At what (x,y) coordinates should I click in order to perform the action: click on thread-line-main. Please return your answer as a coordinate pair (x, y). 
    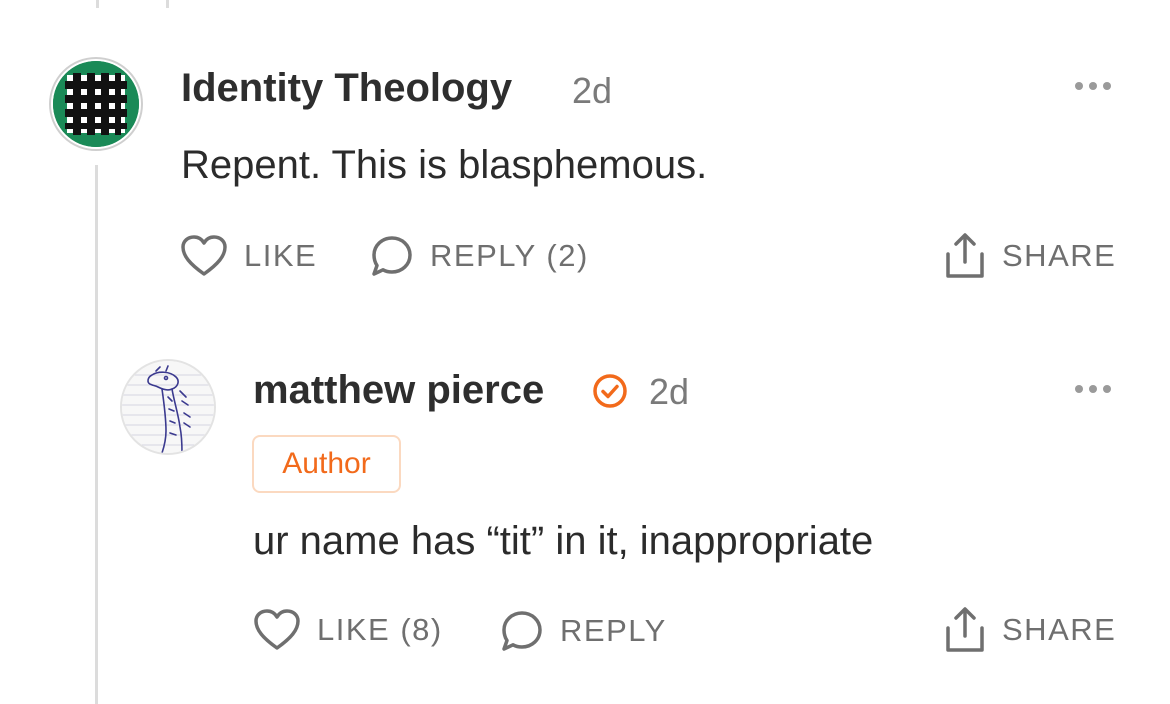
    Looking at the image, I should click on (96, 434).